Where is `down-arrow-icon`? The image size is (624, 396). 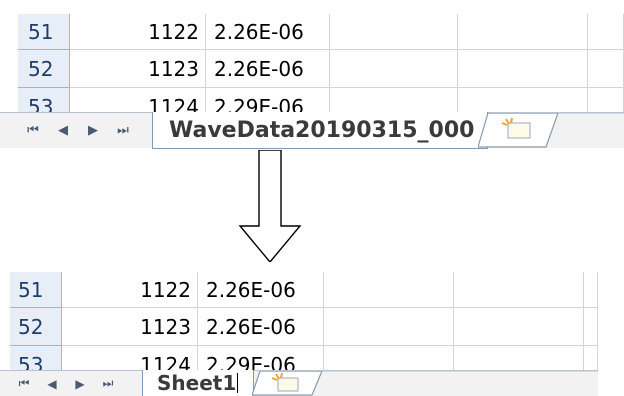 down-arrow-icon is located at coordinates (270, 207).